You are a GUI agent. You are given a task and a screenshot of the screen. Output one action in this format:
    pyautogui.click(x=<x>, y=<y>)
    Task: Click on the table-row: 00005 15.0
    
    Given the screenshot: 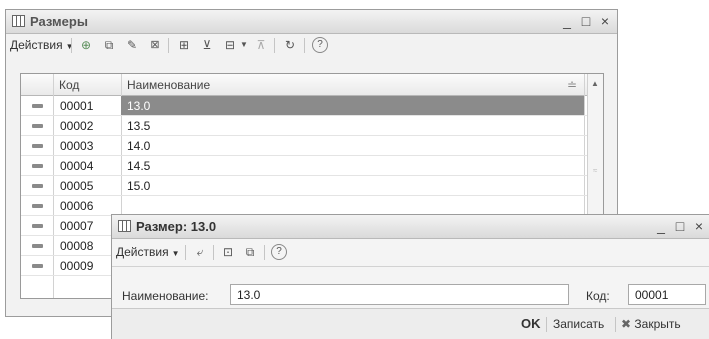 What is the action you would take?
    pyautogui.click(x=304, y=186)
    